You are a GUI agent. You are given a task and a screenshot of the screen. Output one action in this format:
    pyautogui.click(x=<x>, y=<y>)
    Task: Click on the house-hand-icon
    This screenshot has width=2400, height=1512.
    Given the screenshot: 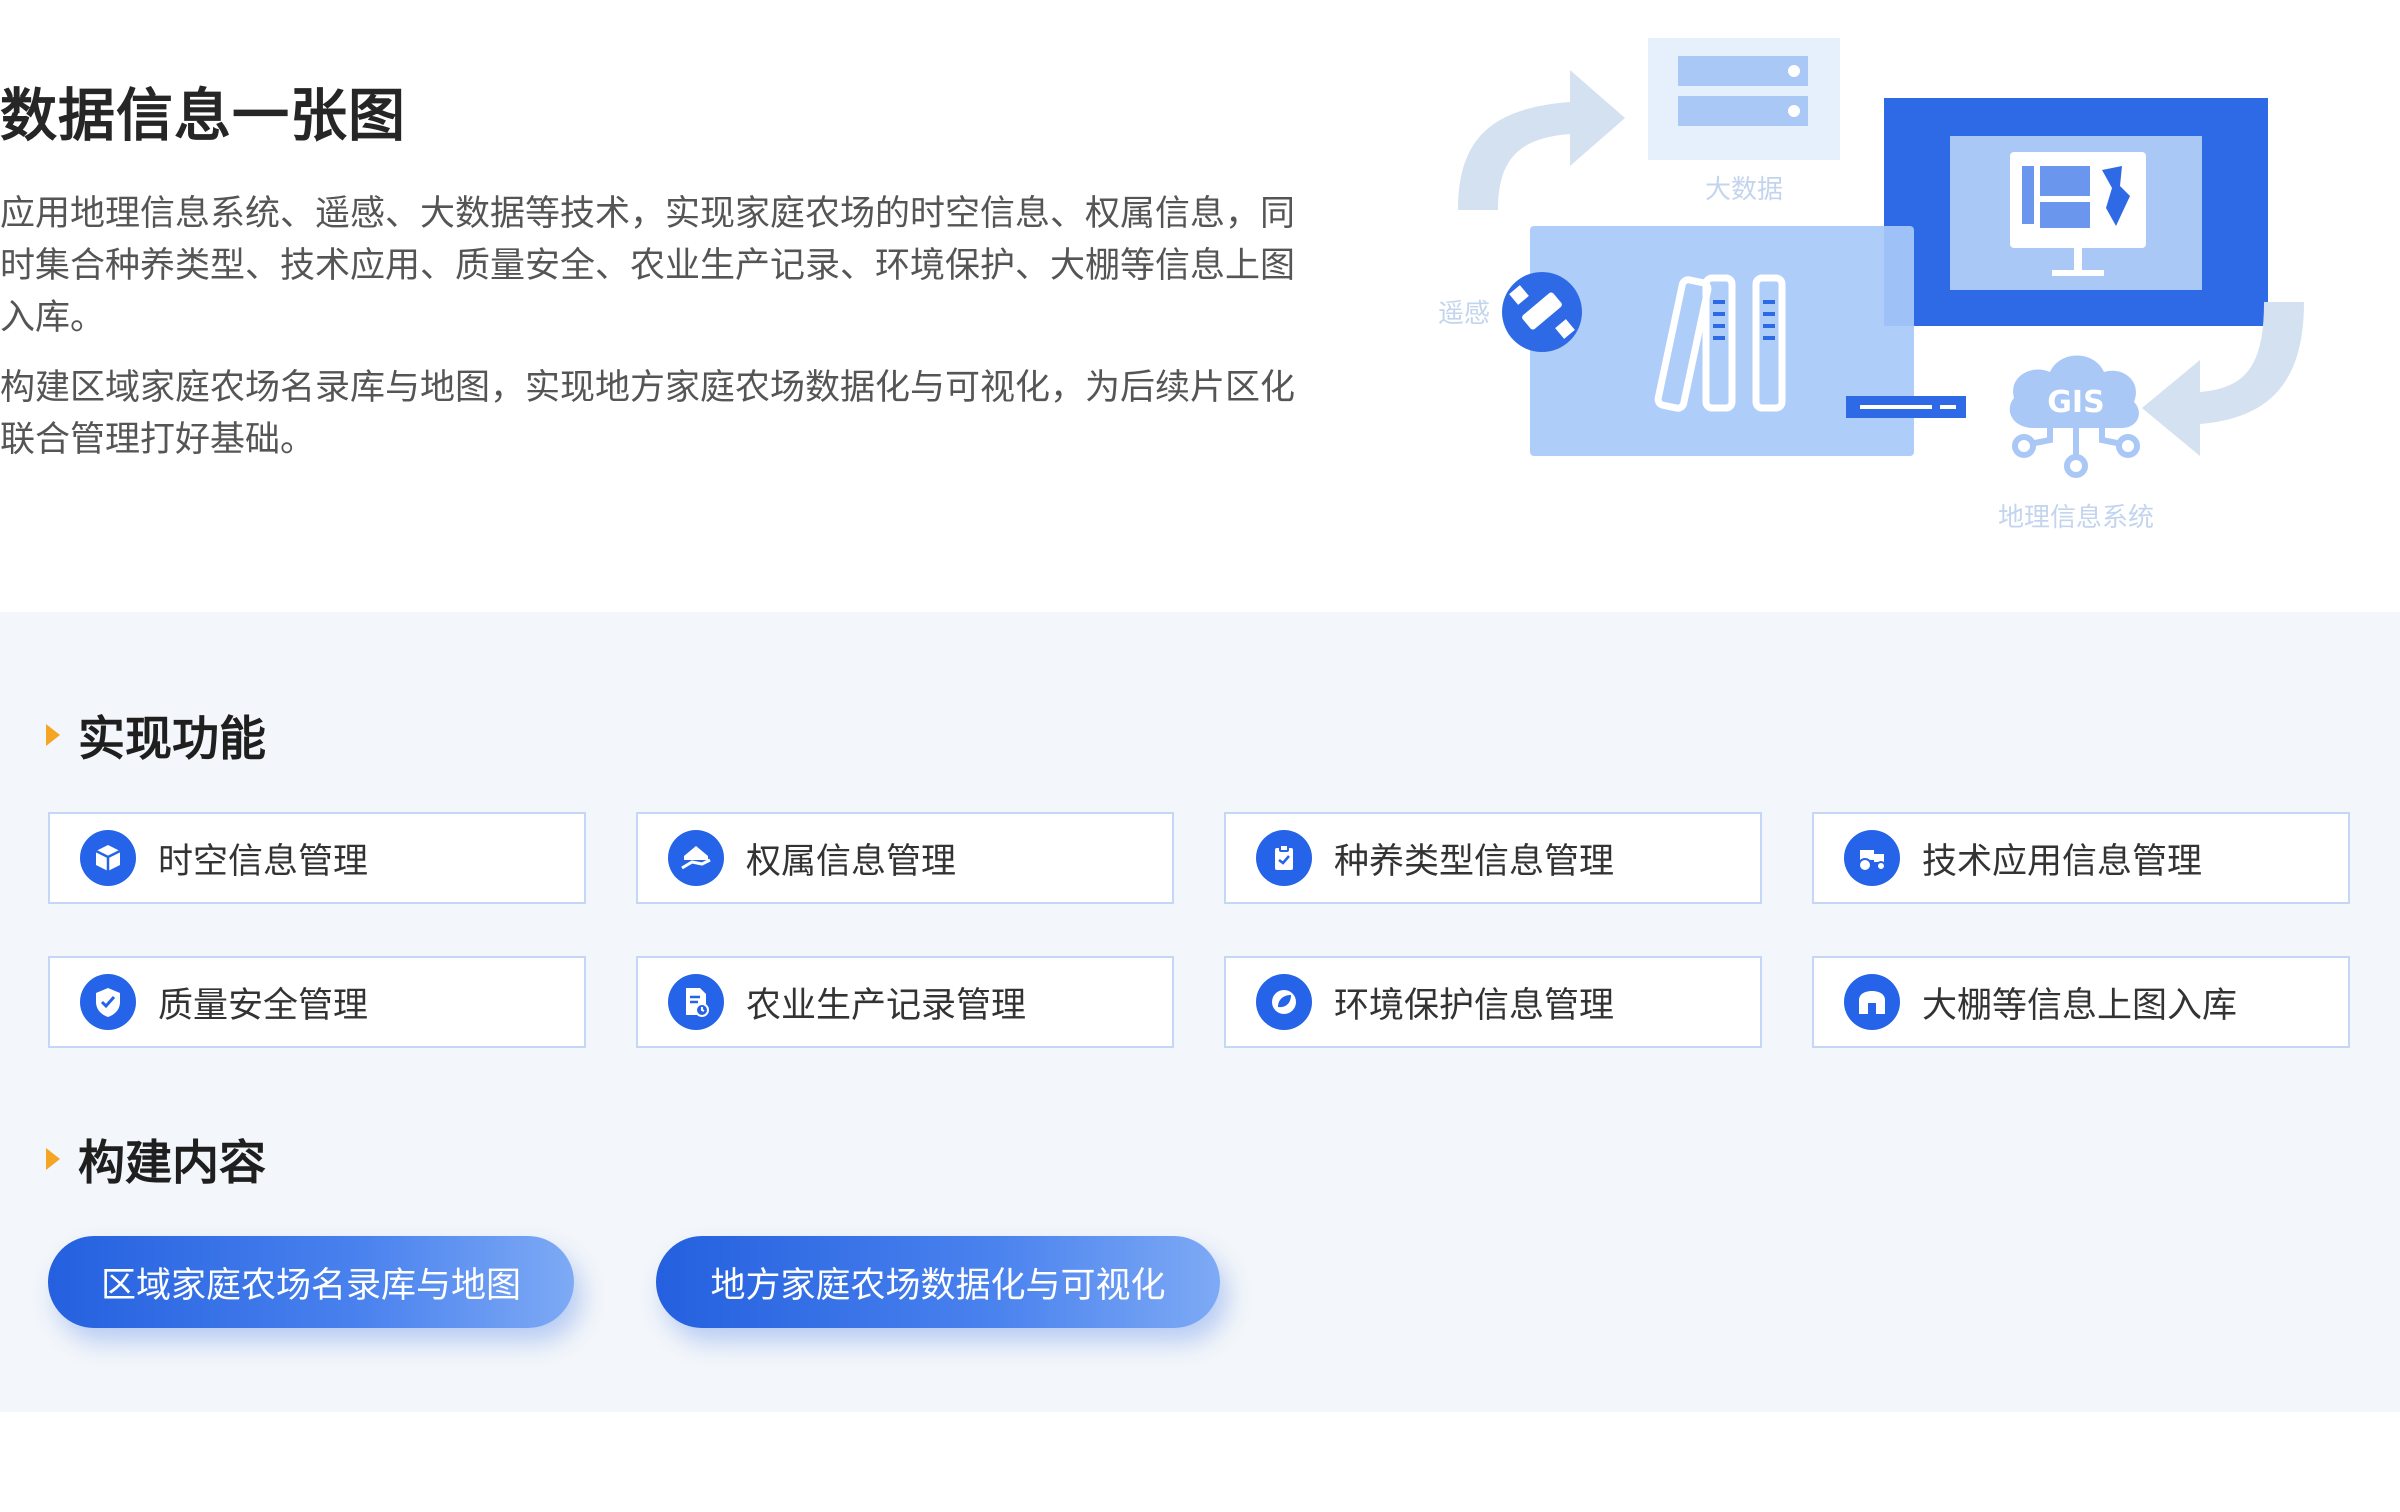 What is the action you would take?
    pyautogui.click(x=696, y=858)
    